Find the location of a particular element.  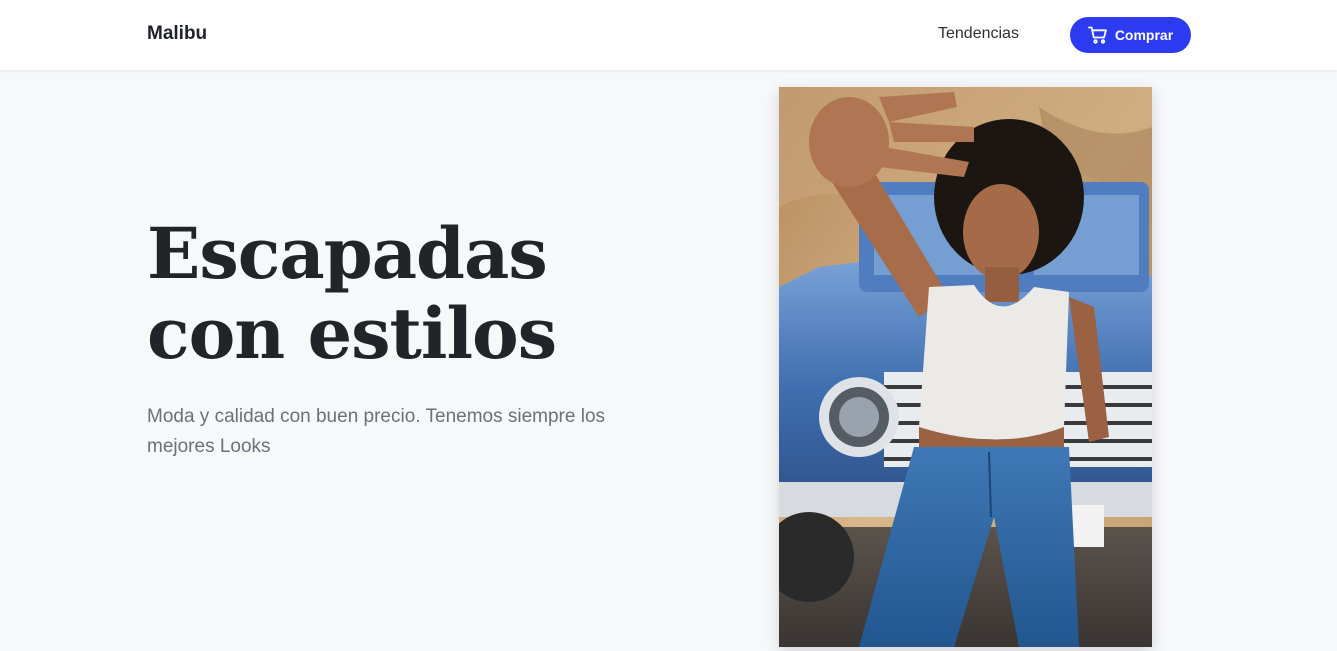

hero-title: Escapadas con estilos is located at coordinates (427, 294).